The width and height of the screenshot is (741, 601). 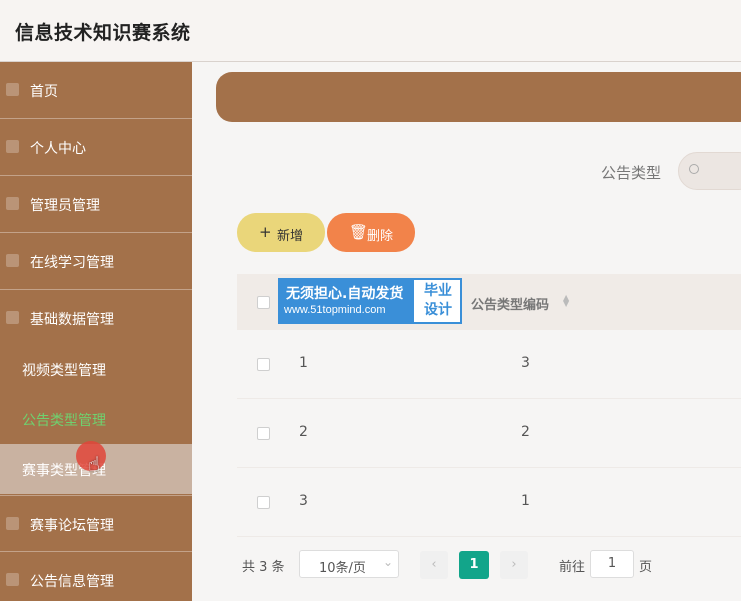 I want to click on delete-button-label: 删除, so click(x=380, y=236).